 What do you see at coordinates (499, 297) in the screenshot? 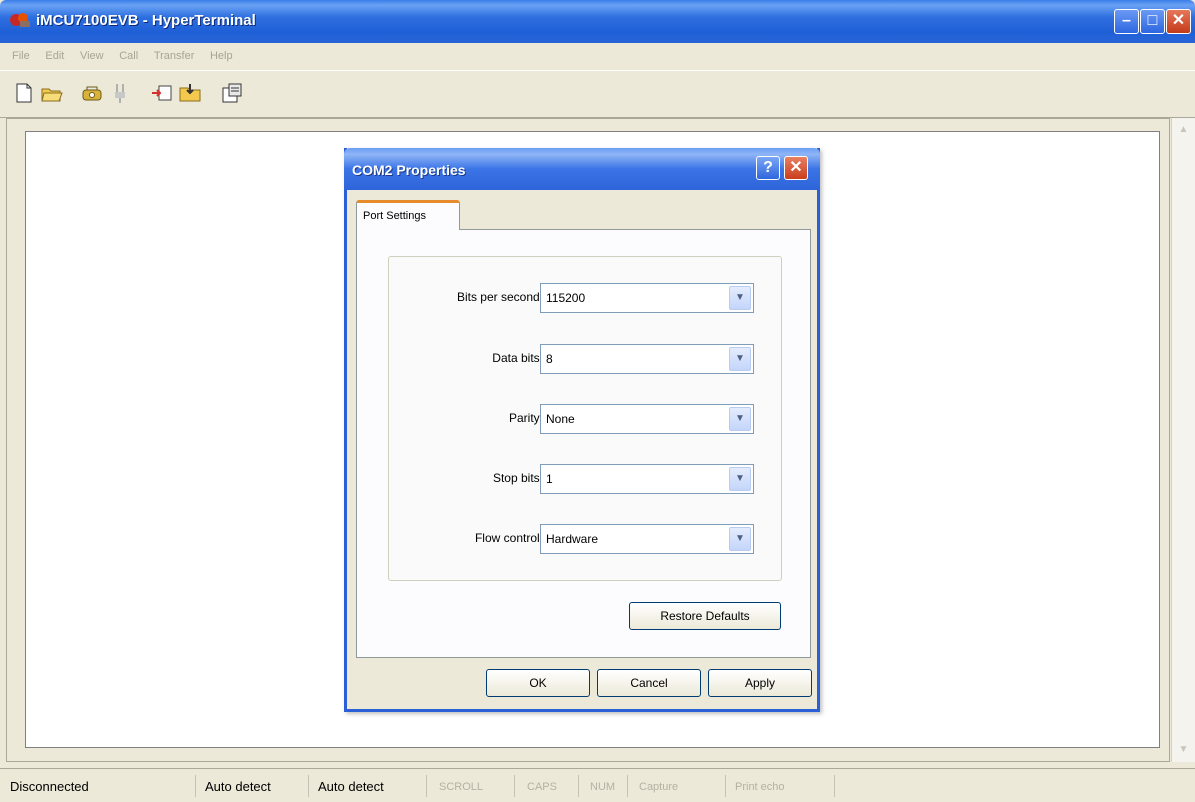
I see `bits-per-second-label: Bits per second:` at bounding box center [499, 297].